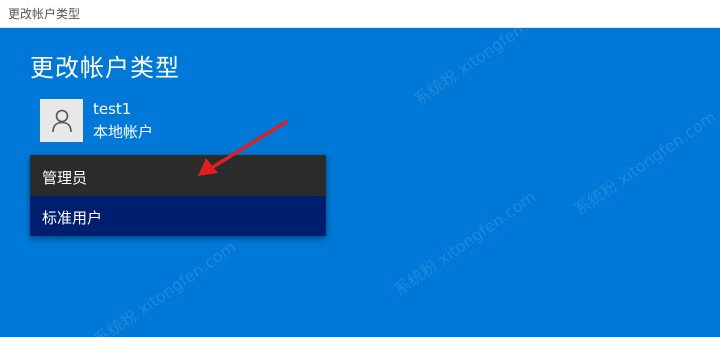 The width and height of the screenshot is (720, 337). I want to click on account-type: 本地帐户, so click(123, 132).